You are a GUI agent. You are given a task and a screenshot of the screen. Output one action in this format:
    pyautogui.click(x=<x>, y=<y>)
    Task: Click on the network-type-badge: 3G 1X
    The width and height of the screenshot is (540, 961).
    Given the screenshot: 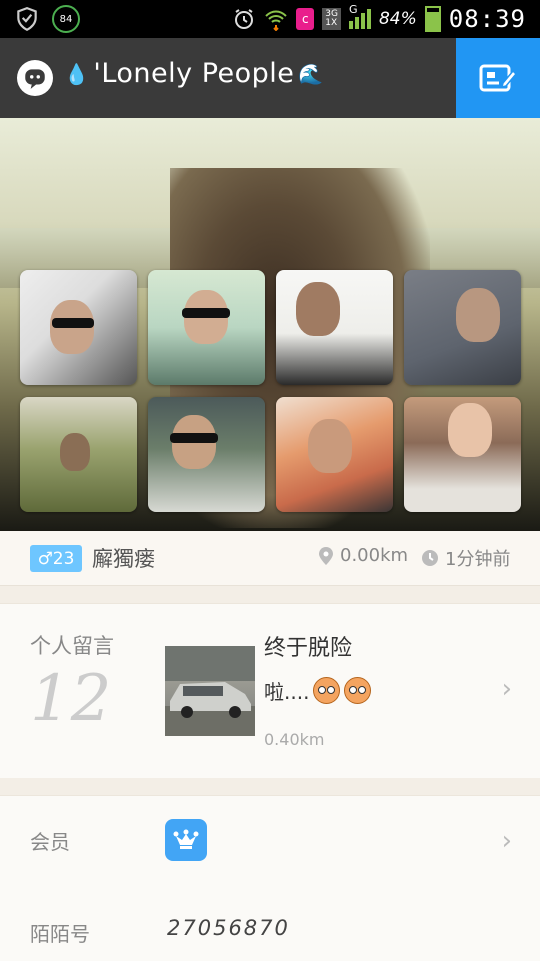 What is the action you would take?
    pyautogui.click(x=331, y=19)
    